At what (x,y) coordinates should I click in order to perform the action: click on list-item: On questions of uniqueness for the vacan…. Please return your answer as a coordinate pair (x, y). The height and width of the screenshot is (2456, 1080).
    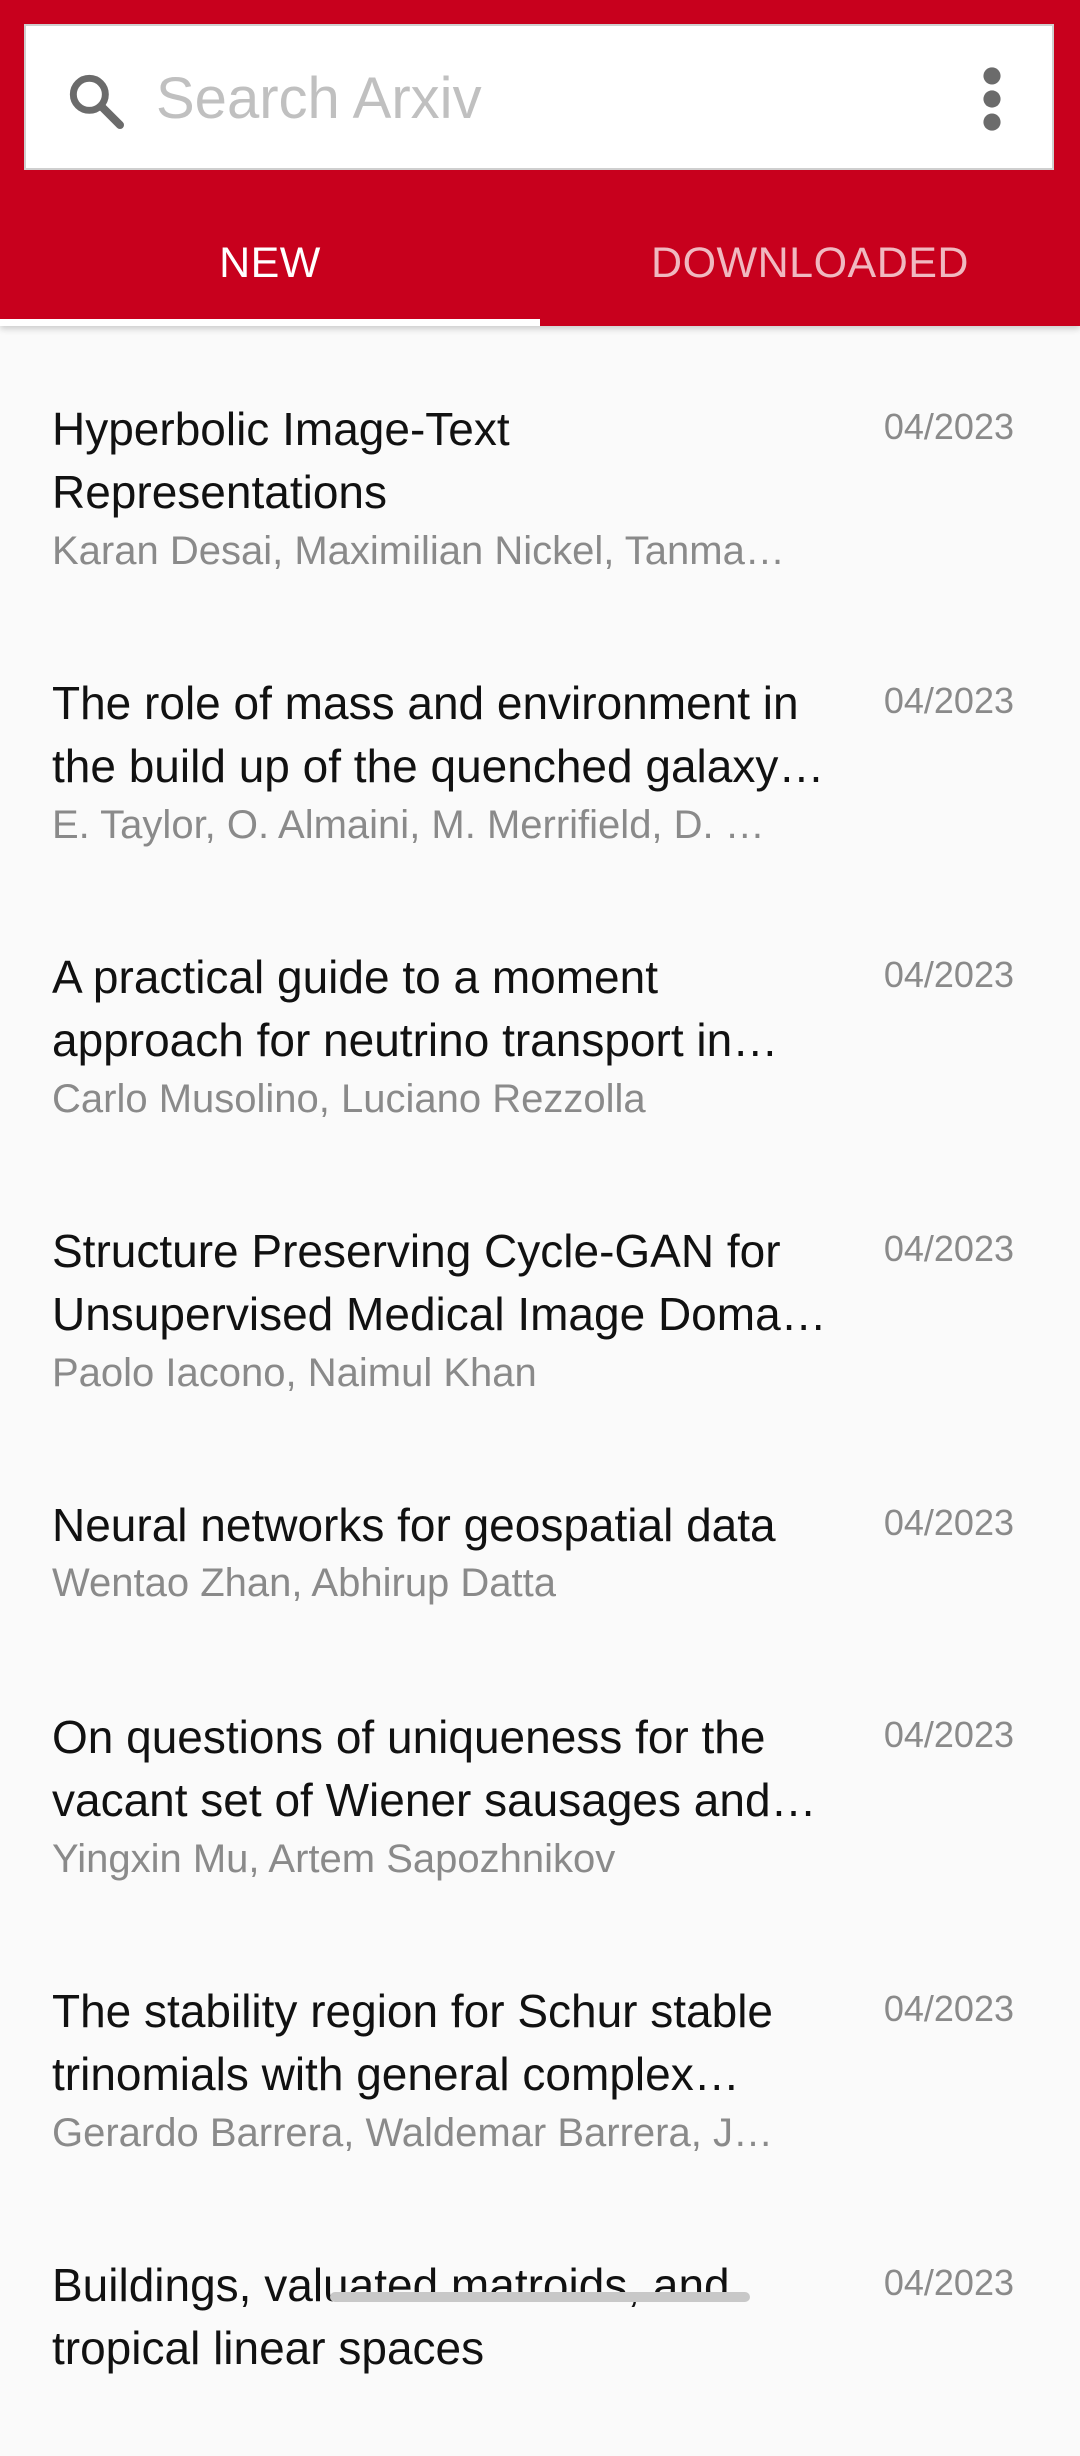
    Looking at the image, I should click on (540, 1771).